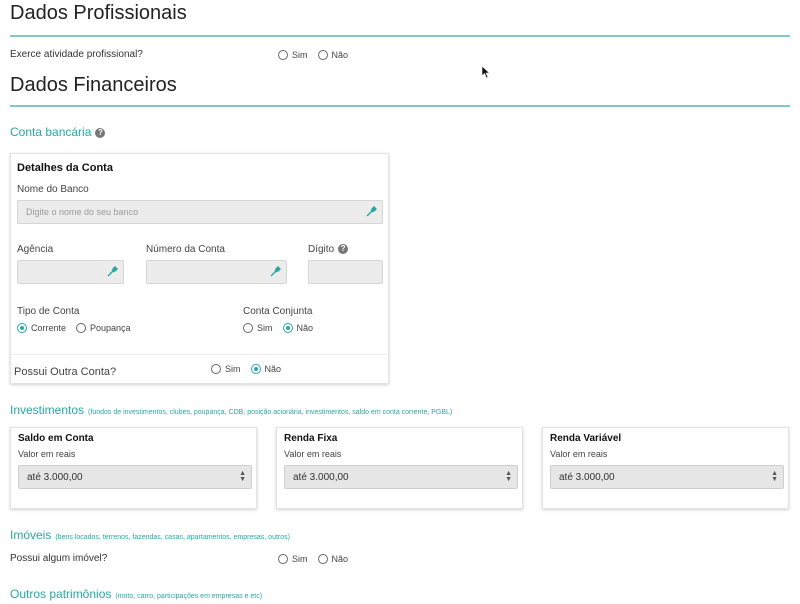 This screenshot has width=800, height=604. Describe the element at coordinates (278, 311) in the screenshot. I see `label-conta-conjunta: Conta Conjunta` at that location.